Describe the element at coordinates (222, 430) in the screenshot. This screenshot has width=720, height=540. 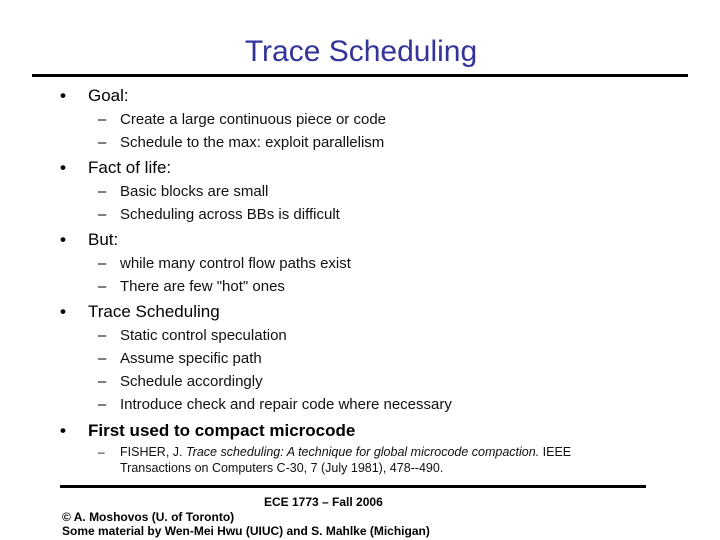
I see `bullet-label: First used to compact microcode` at that location.